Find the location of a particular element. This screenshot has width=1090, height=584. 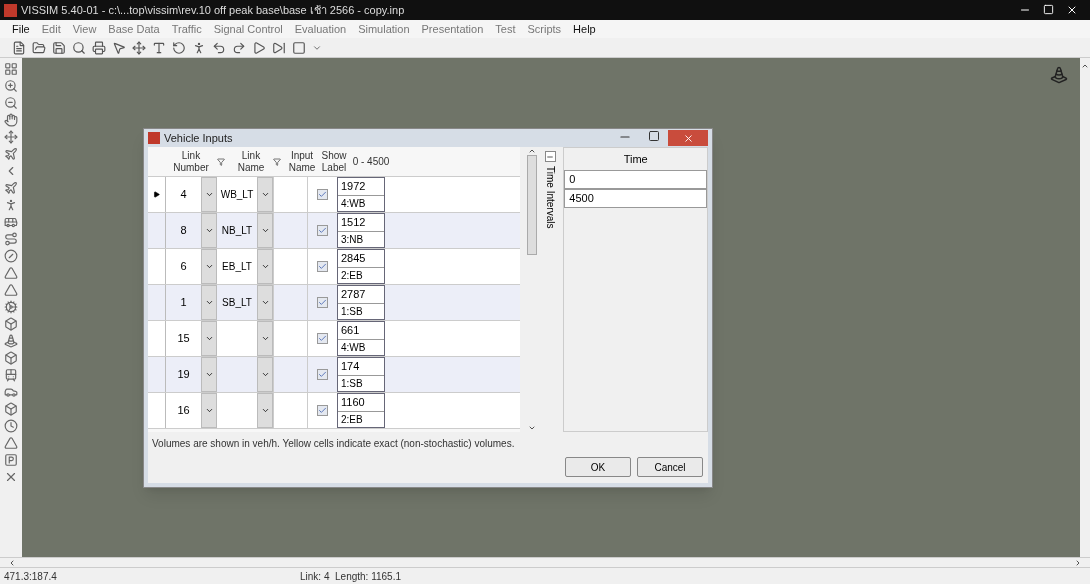

sign-icon is located at coordinates (11, 256).